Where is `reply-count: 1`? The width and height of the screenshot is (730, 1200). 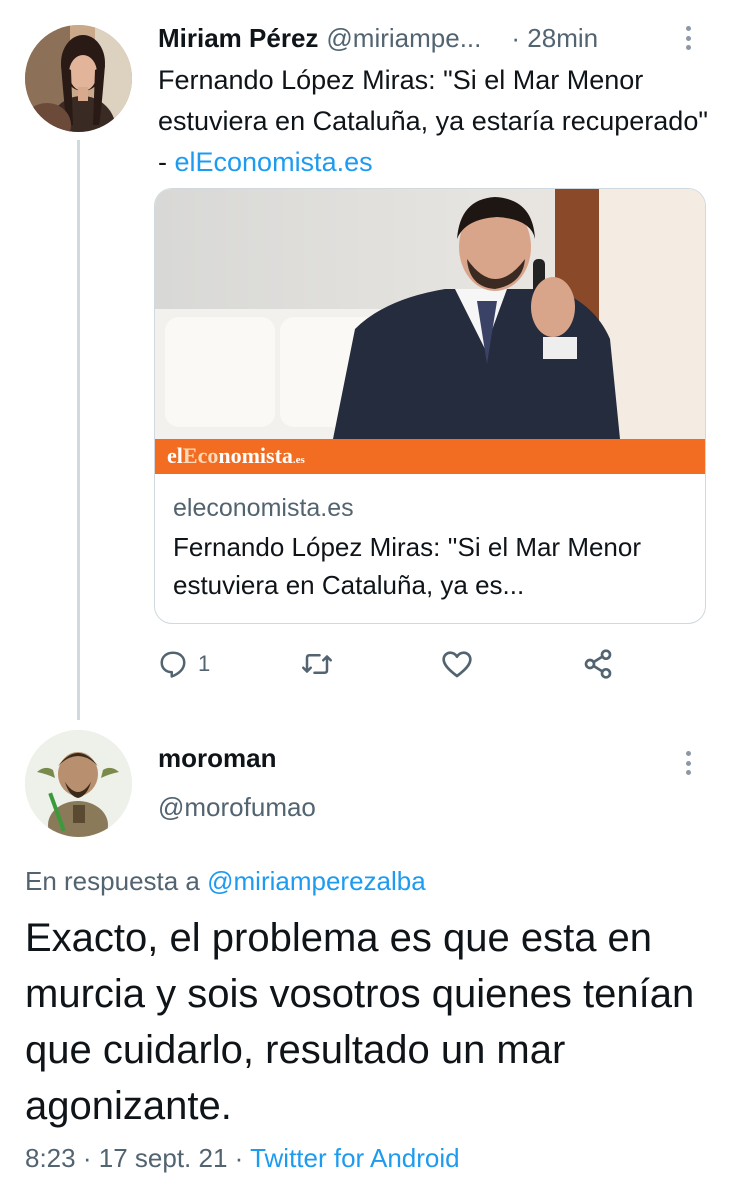
reply-count: 1 is located at coordinates (204, 663).